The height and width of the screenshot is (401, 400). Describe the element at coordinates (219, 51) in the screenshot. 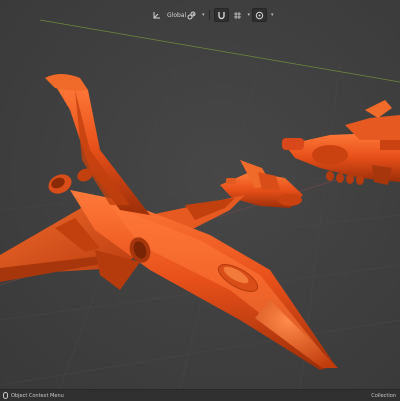

I see `y-axis-line` at that location.